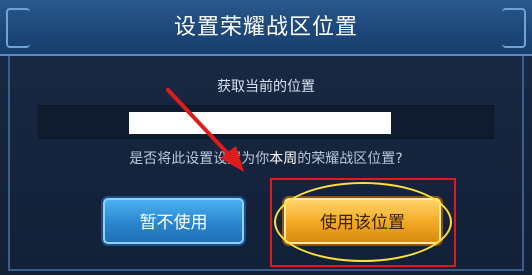  I want to click on question-prefix: 是否将此设置设置为你, so click(199, 159).